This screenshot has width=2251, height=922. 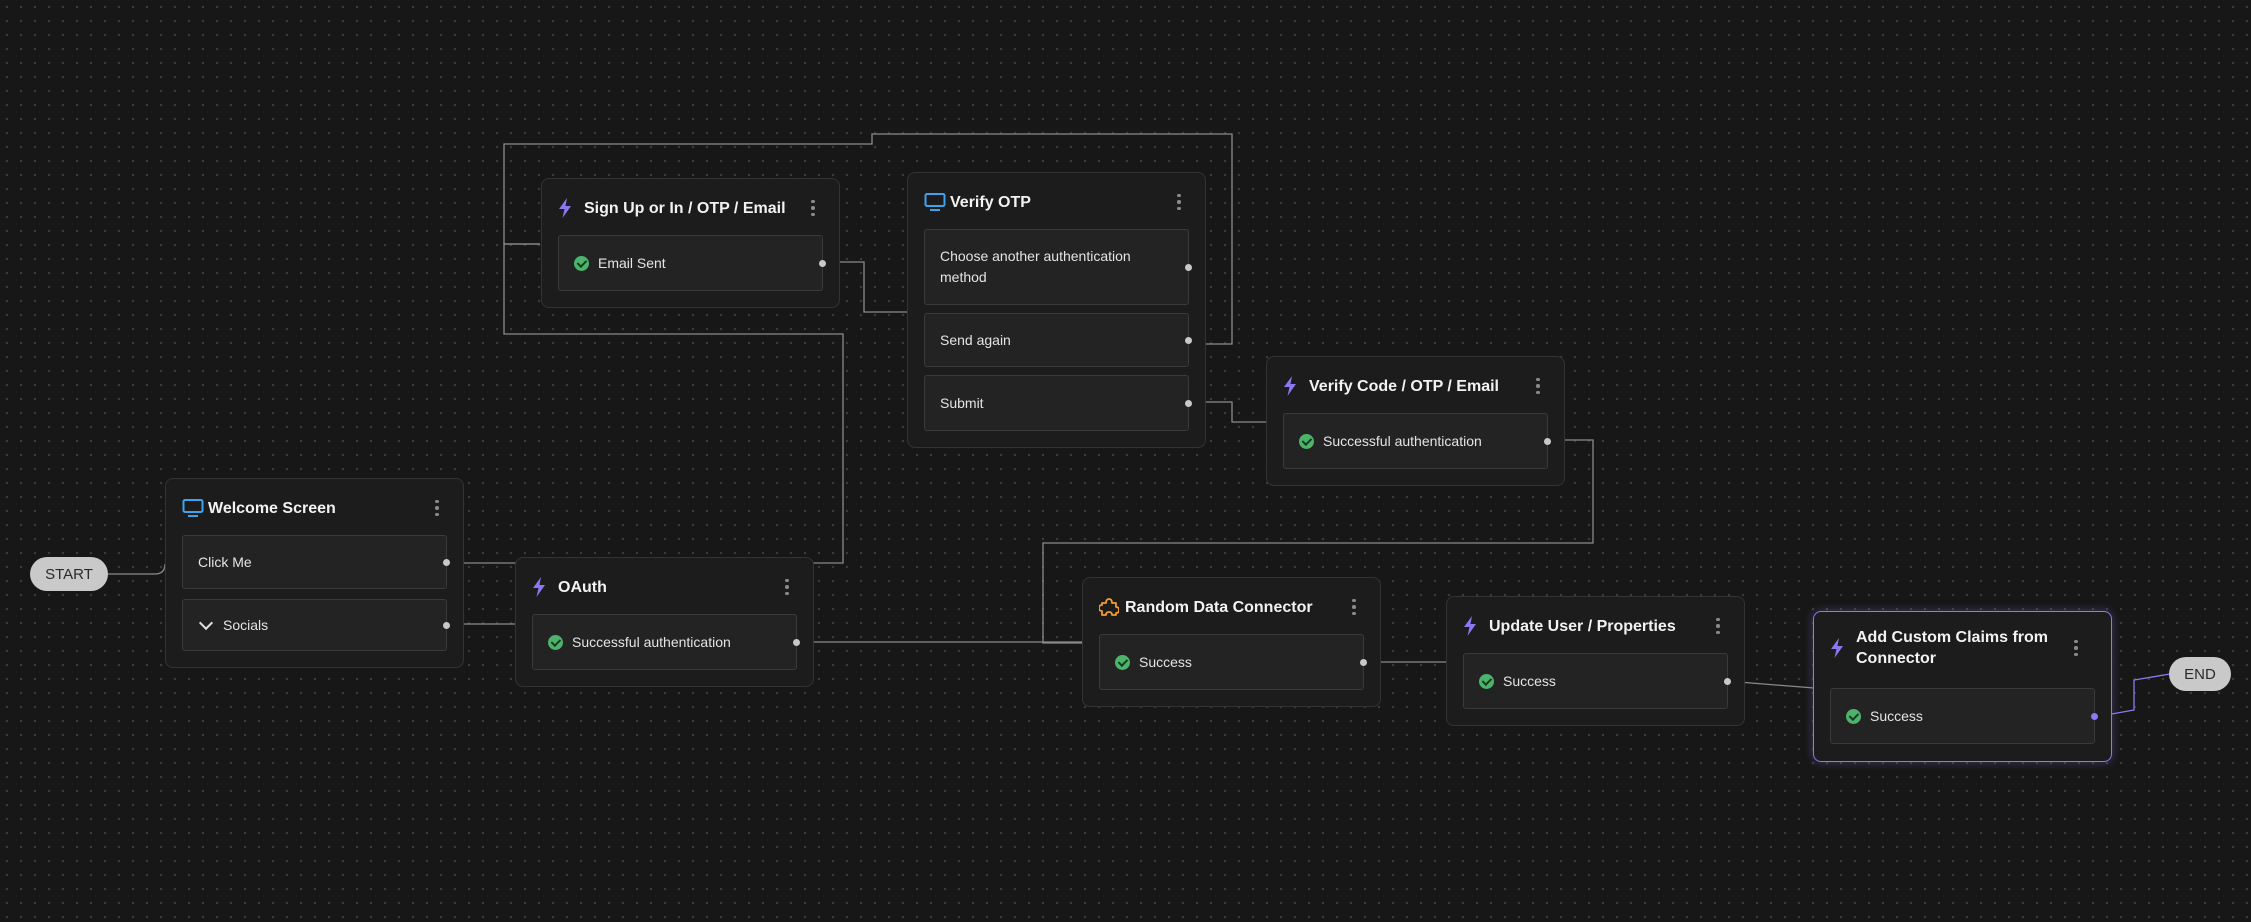 I want to click on node-title: OAuth, so click(x=582, y=587).